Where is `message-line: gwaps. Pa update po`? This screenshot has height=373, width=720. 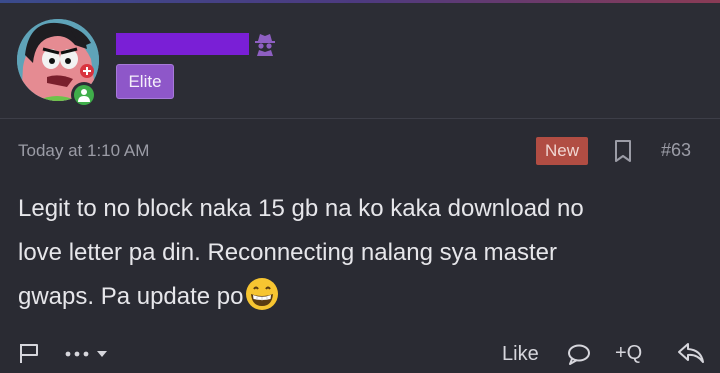 message-line: gwaps. Pa update po is located at coordinates (363, 297).